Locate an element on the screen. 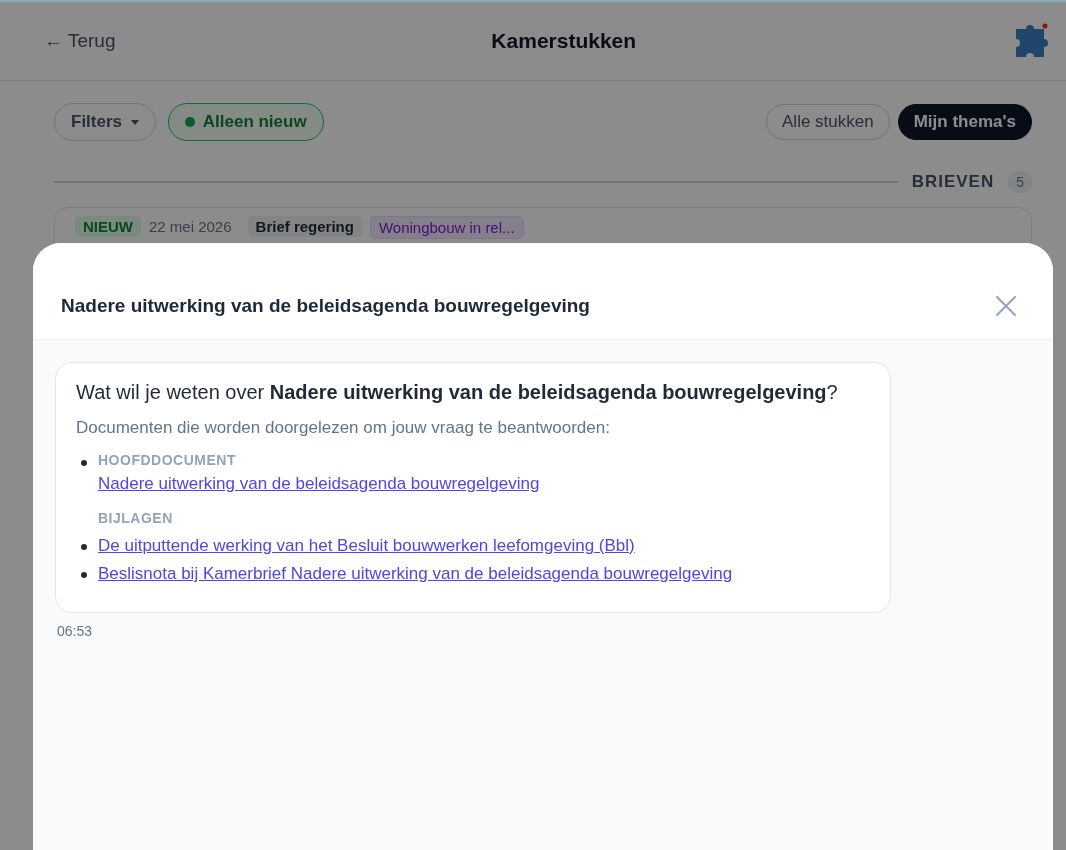  type-tag: Brief regering is located at coordinates (304, 226).